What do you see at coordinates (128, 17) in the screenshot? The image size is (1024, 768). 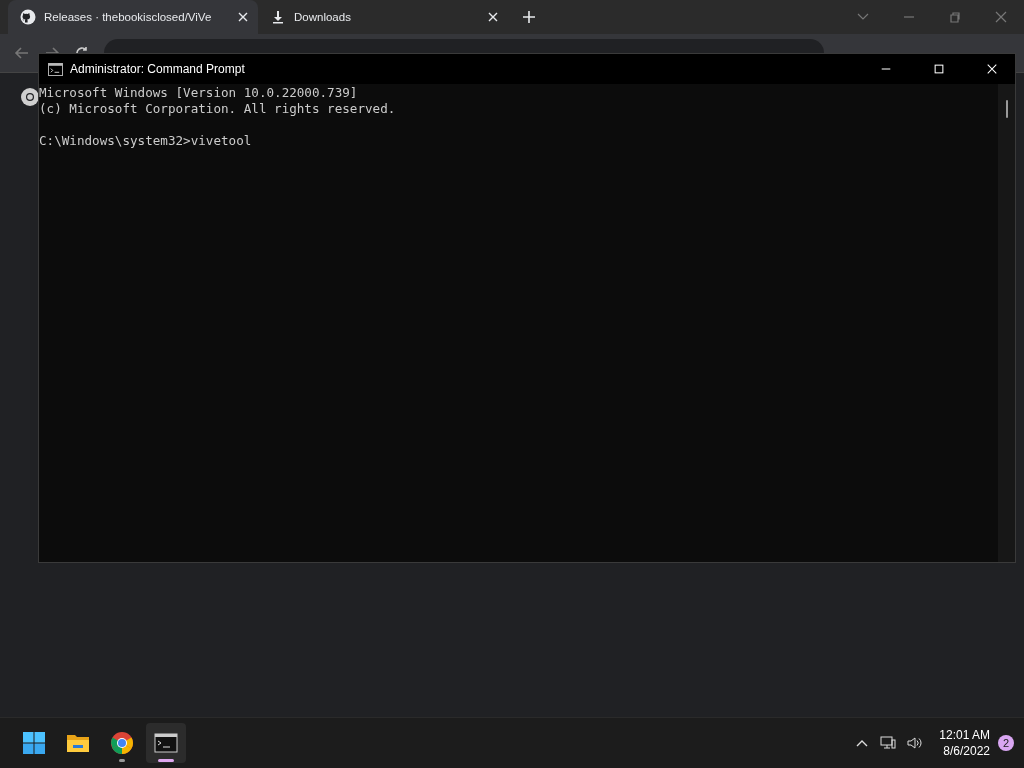 I see `tab-title: Releases · thebookisclosed/ViVe` at bounding box center [128, 17].